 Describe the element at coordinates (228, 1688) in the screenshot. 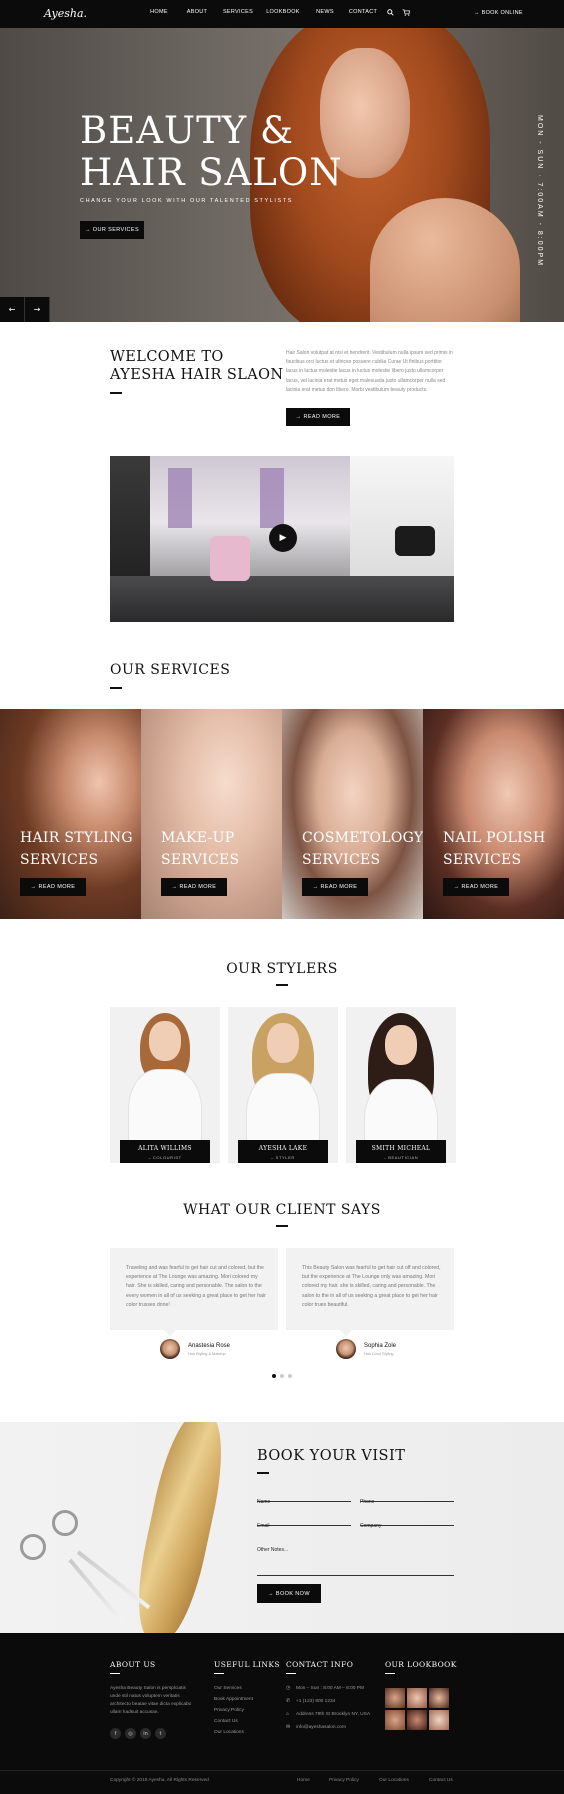

I see `footer-link-services: Our Services` at that location.